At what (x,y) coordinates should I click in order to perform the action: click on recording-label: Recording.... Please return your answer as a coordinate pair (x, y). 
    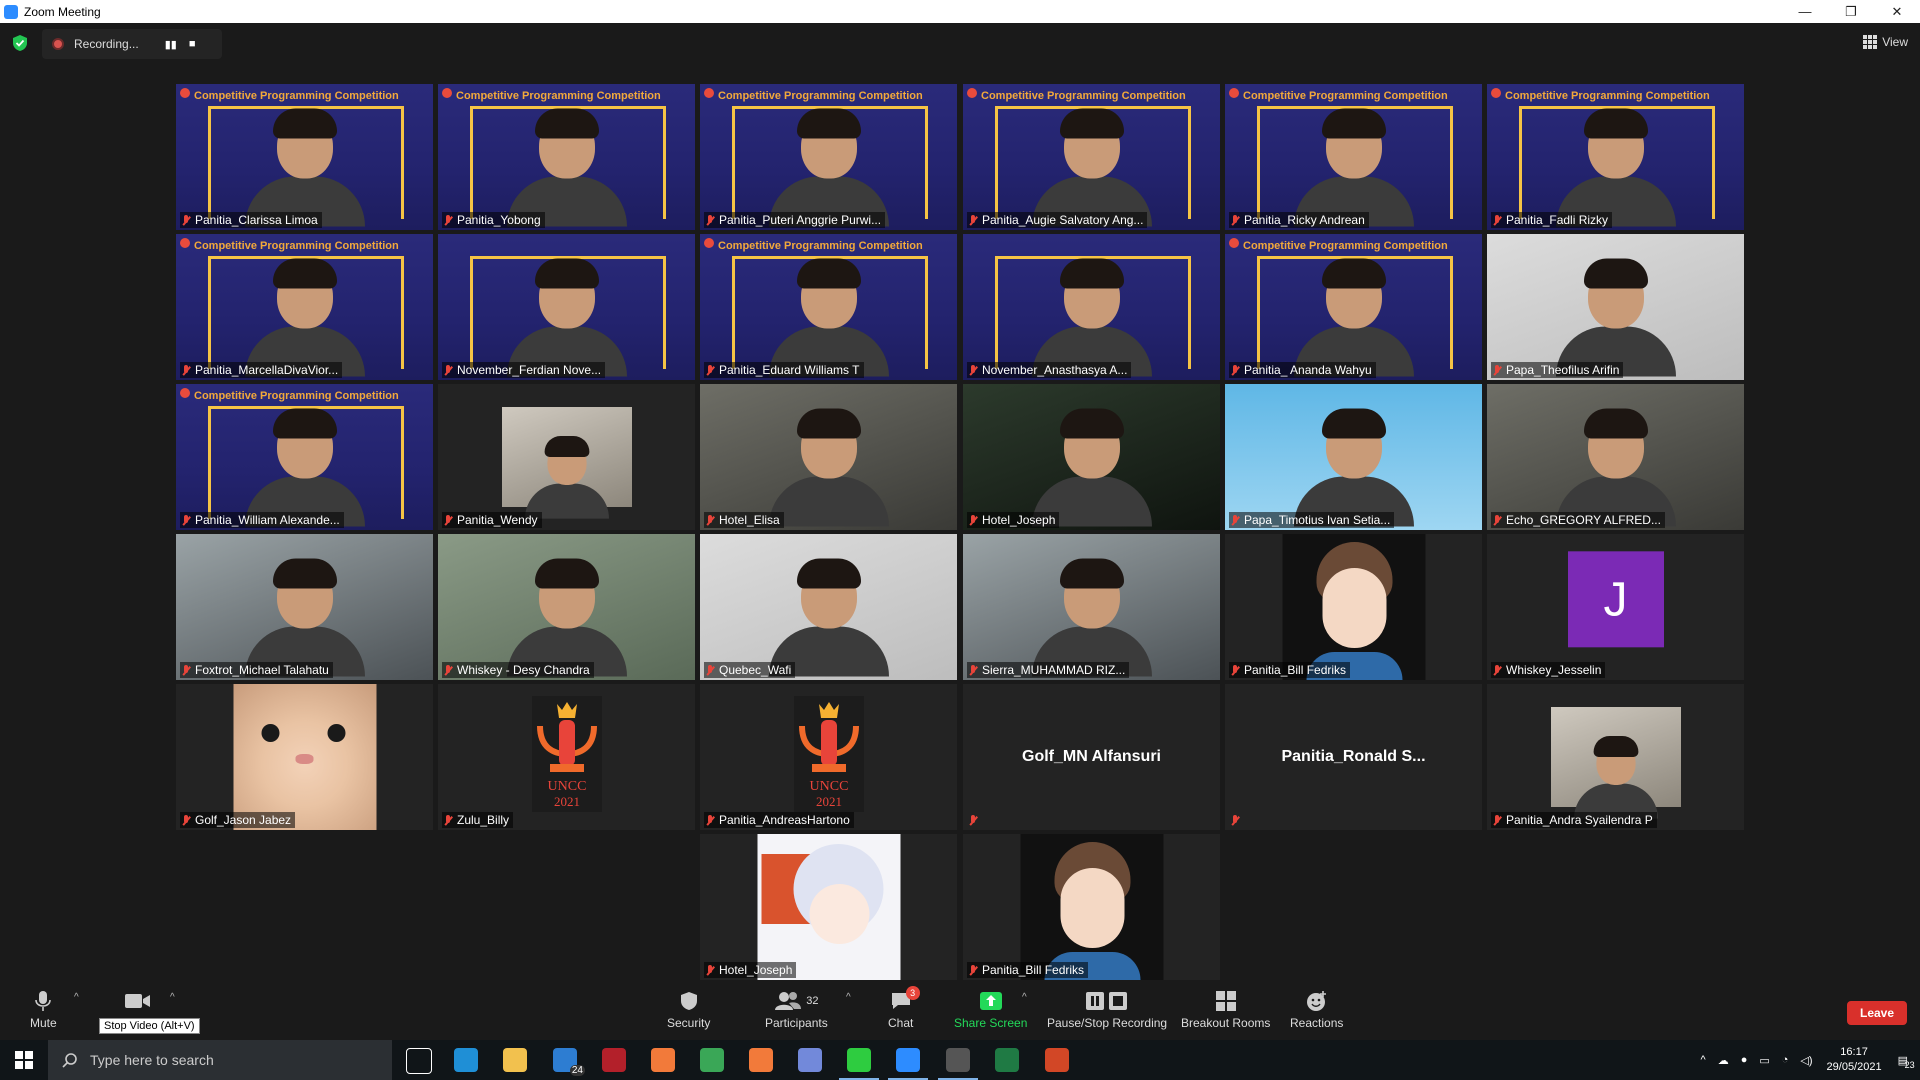
    Looking at the image, I should click on (106, 44).